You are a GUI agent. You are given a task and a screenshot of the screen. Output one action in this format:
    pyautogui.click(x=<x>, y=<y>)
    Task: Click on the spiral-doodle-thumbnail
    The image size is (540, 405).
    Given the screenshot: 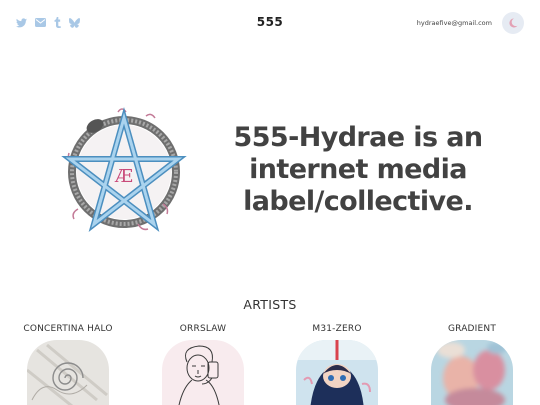 What is the action you would take?
    pyautogui.click(x=68, y=372)
    